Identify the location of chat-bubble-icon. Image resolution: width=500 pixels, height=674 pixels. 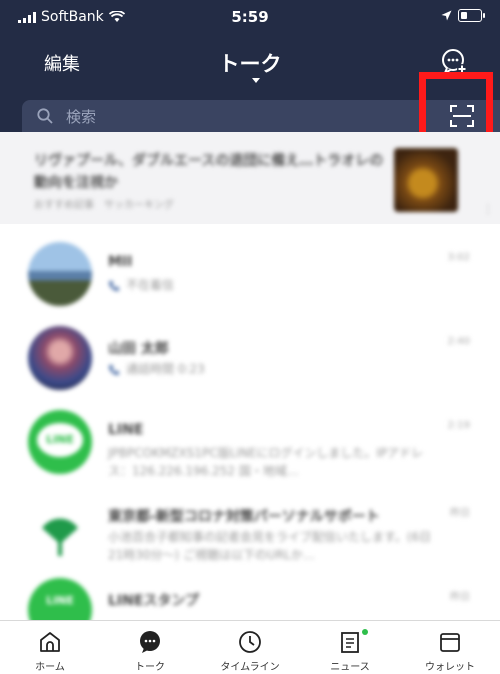
(150, 642).